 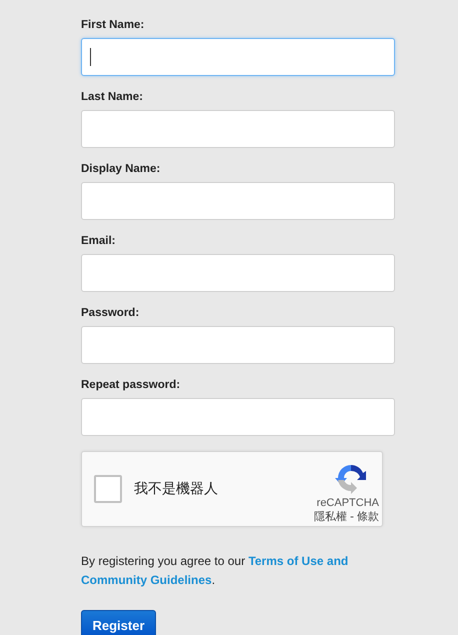 I want to click on register-button: Register, so click(x=118, y=622).